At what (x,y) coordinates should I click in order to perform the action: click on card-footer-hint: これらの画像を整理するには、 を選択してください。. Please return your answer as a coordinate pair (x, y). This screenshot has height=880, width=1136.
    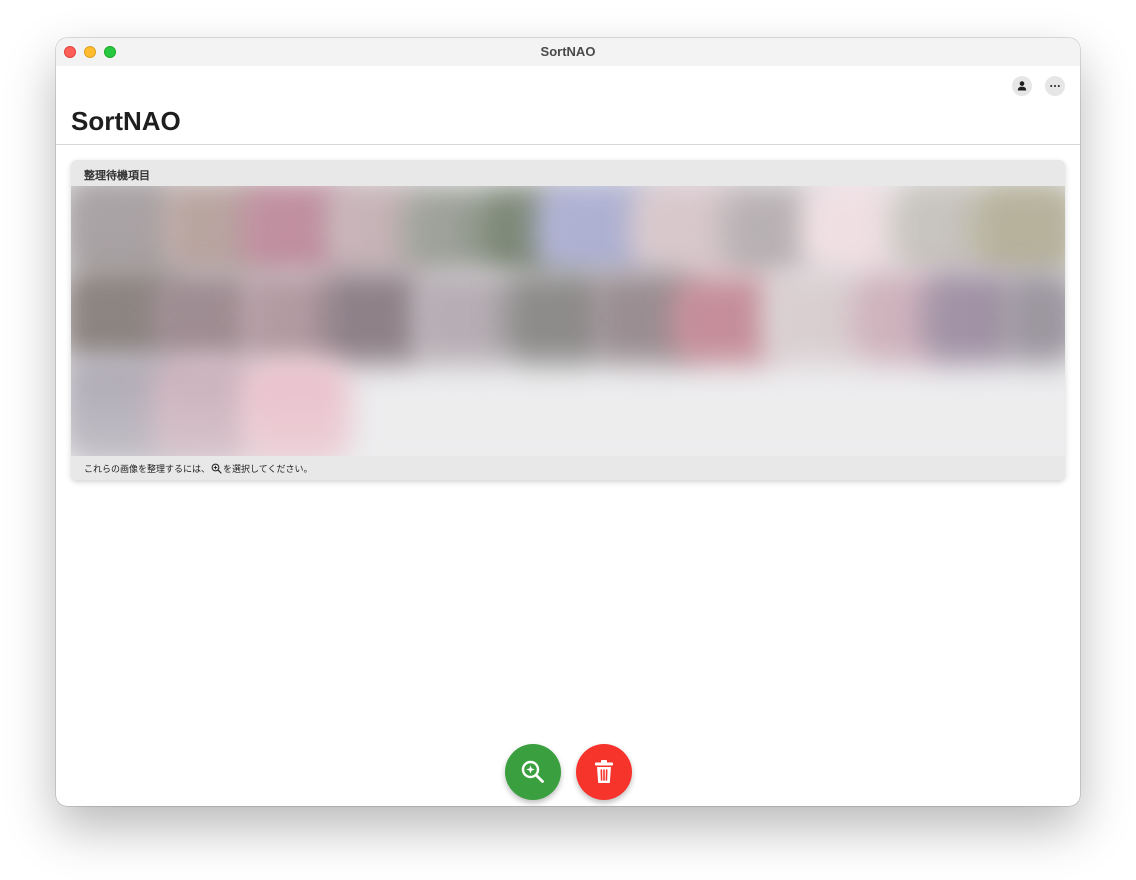
    Looking at the image, I should click on (198, 468).